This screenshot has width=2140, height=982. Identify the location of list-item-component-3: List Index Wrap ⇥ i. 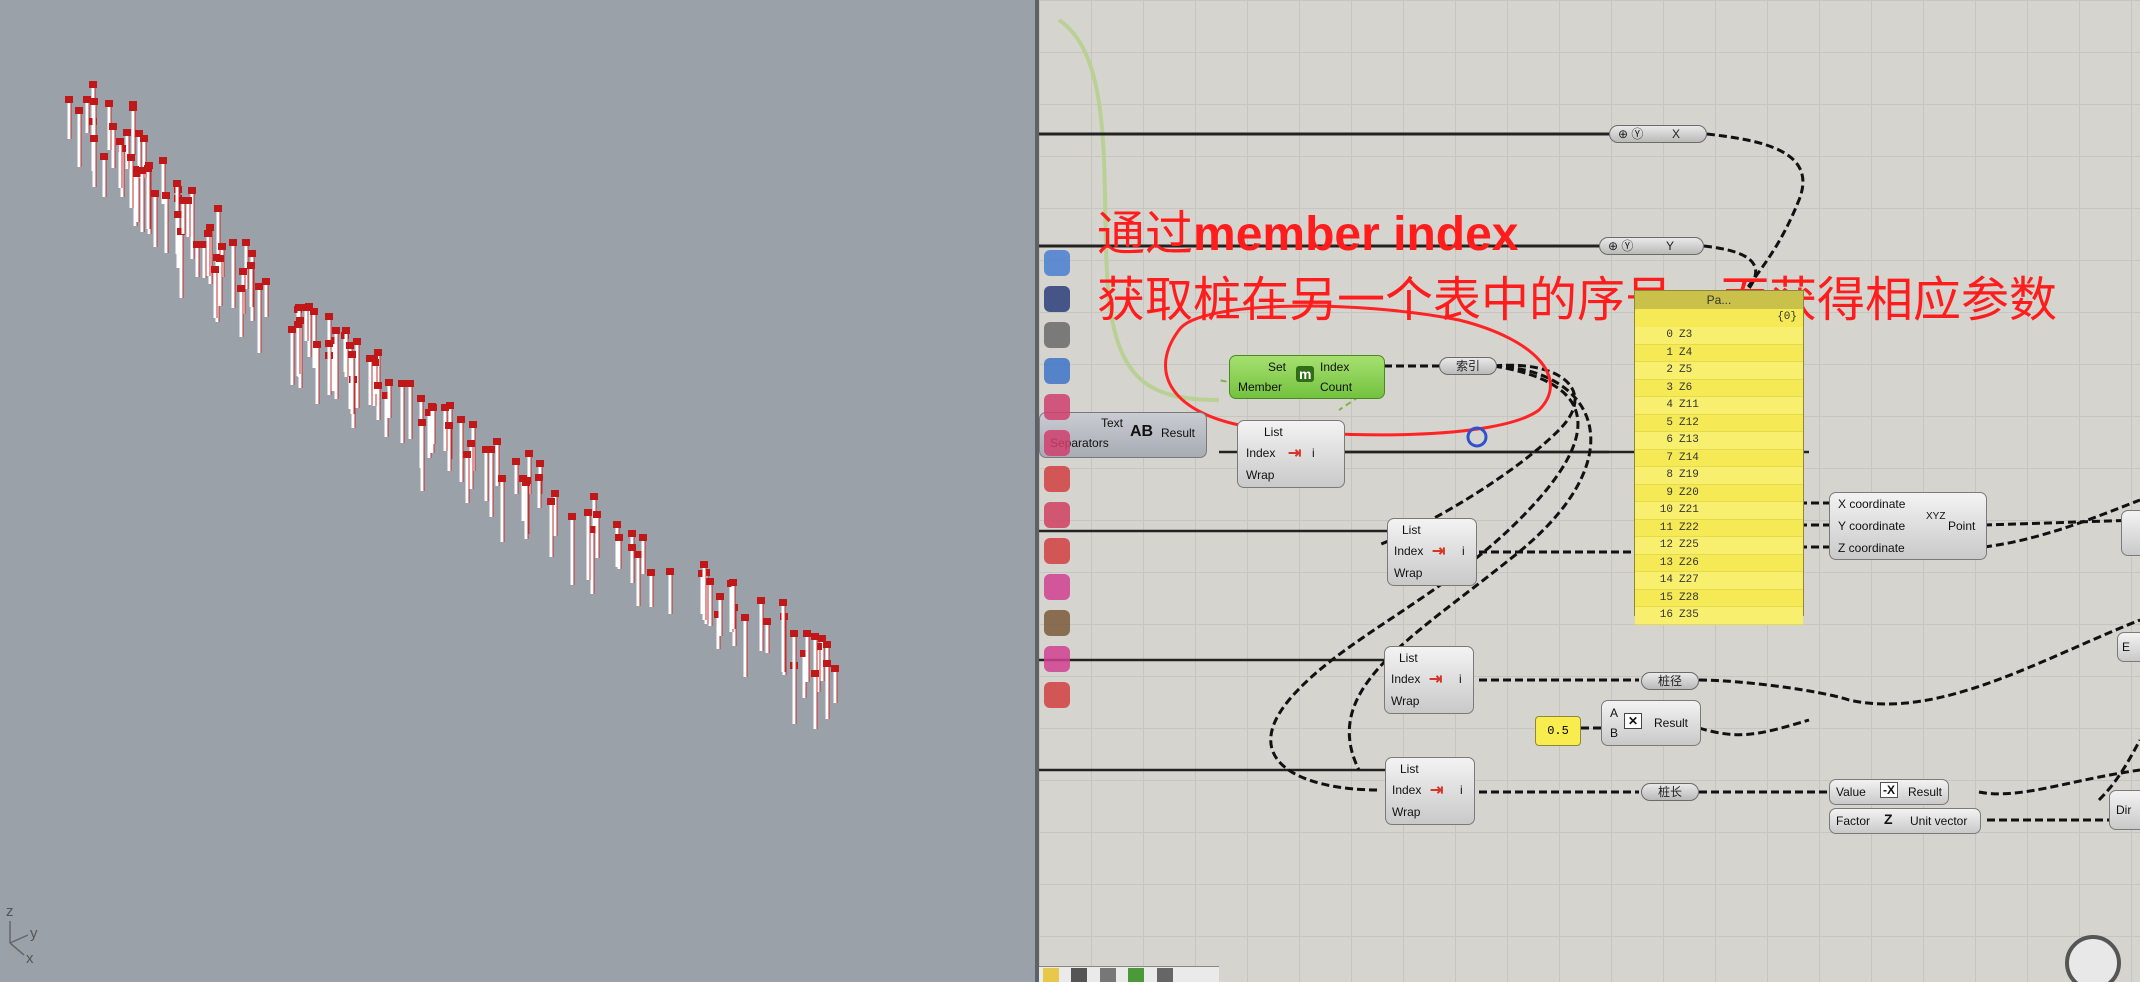
(1429, 680).